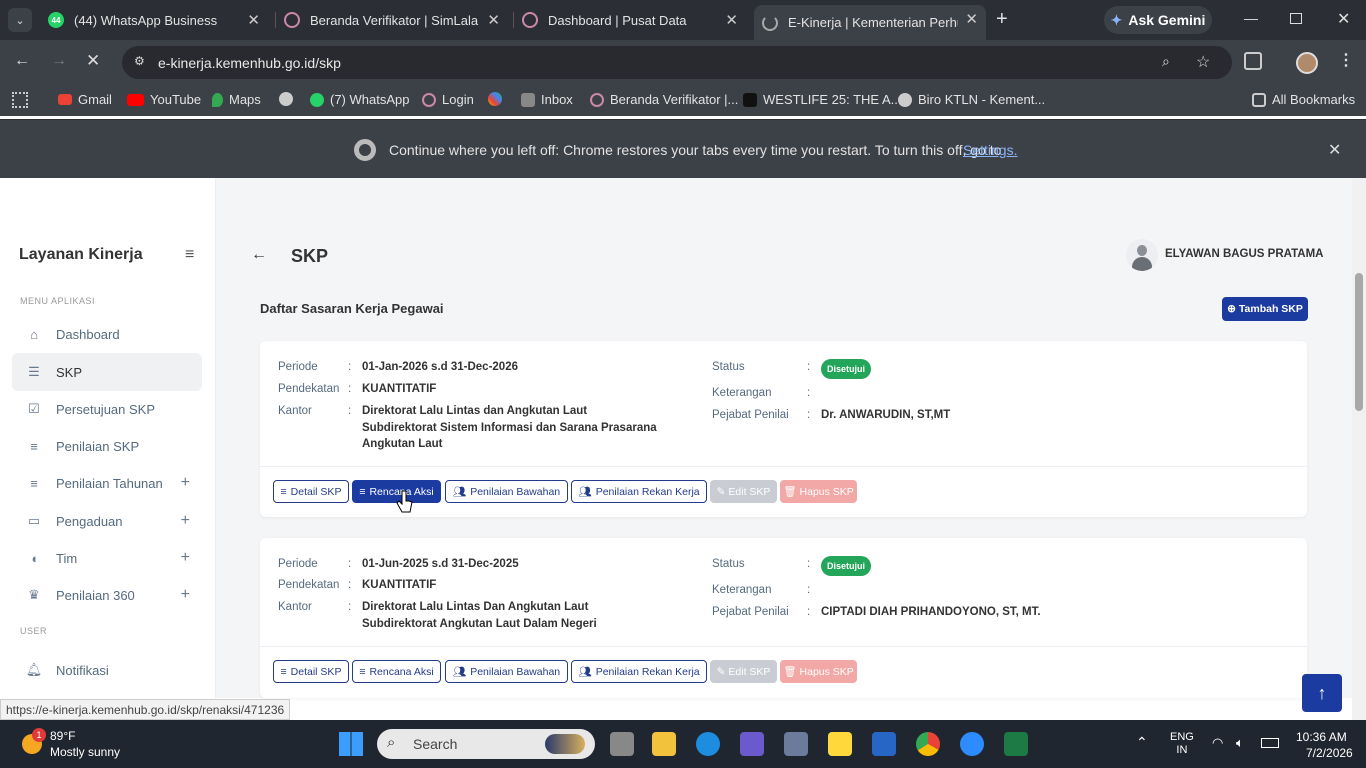  I want to click on add-skp-button: ⊕ Tambah SKP, so click(1265, 309).